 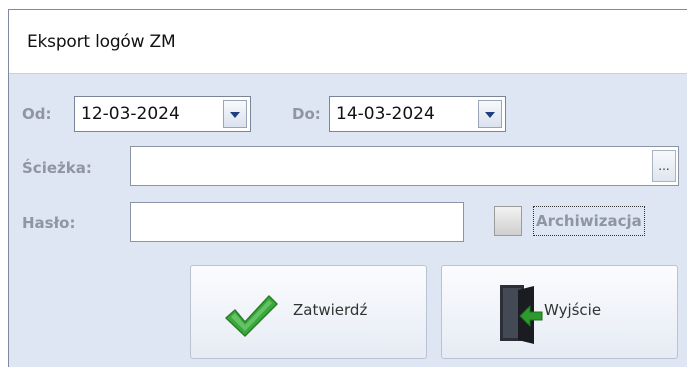 What do you see at coordinates (573, 310) in the screenshot?
I see `exit-label: Wyjście` at bounding box center [573, 310].